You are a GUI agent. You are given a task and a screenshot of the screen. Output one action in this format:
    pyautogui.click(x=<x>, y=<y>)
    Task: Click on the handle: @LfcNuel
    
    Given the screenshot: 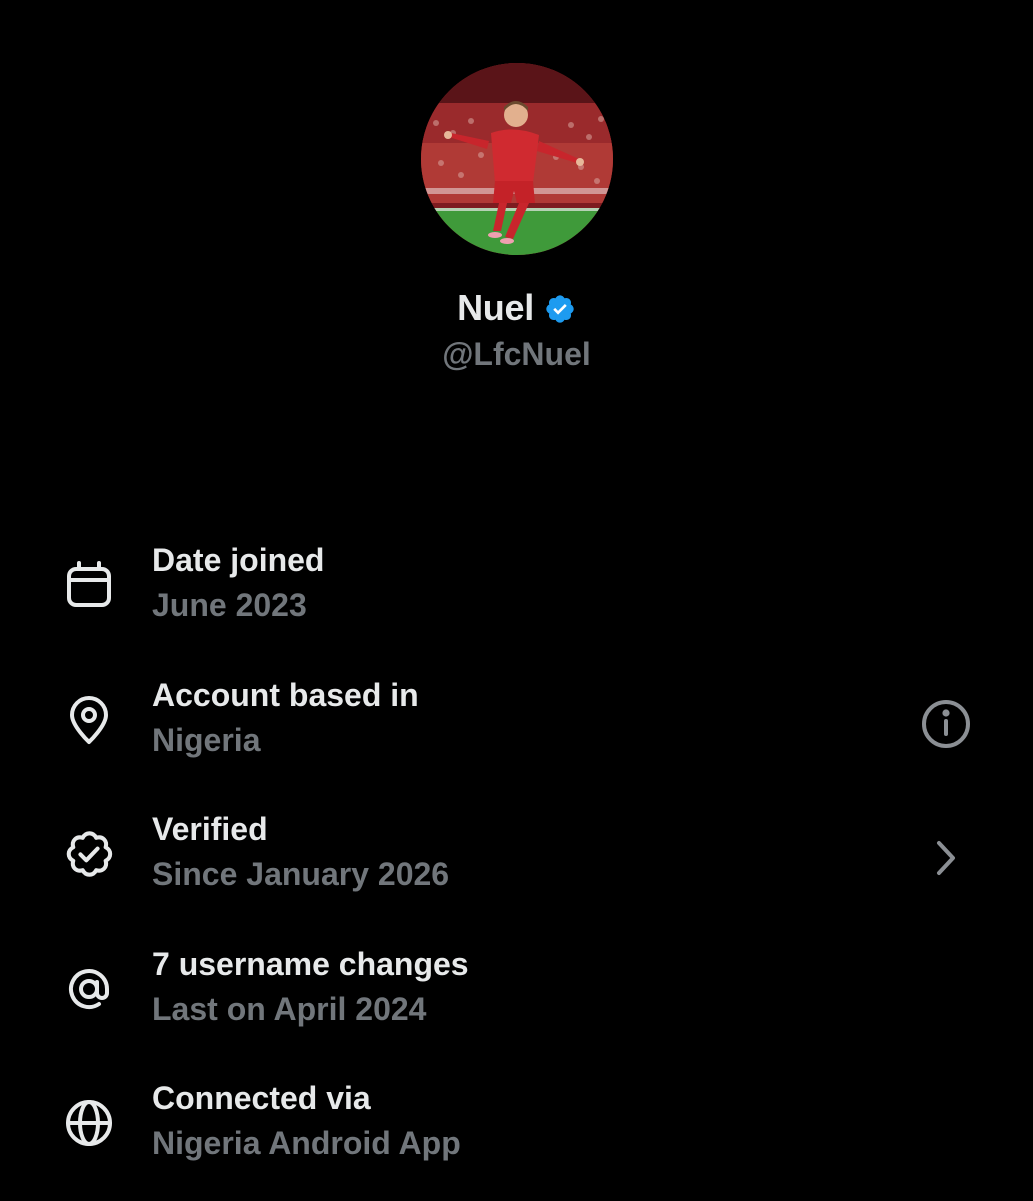 What is the action you would take?
    pyautogui.click(x=516, y=354)
    